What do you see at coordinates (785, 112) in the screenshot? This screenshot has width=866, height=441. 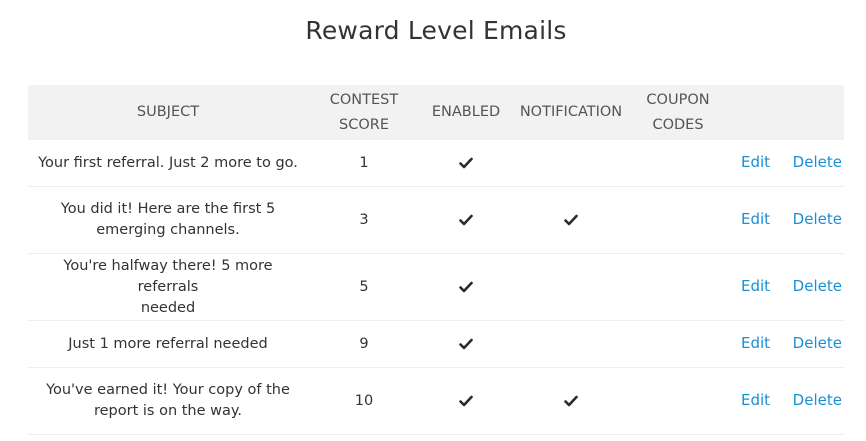 I see `header-actions` at bounding box center [785, 112].